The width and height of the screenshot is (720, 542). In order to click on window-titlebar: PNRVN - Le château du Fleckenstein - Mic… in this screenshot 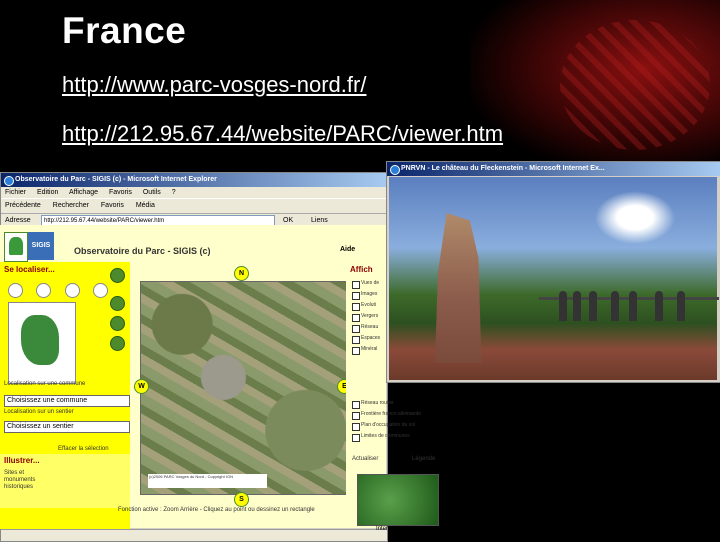, I will do `click(553, 169)`.